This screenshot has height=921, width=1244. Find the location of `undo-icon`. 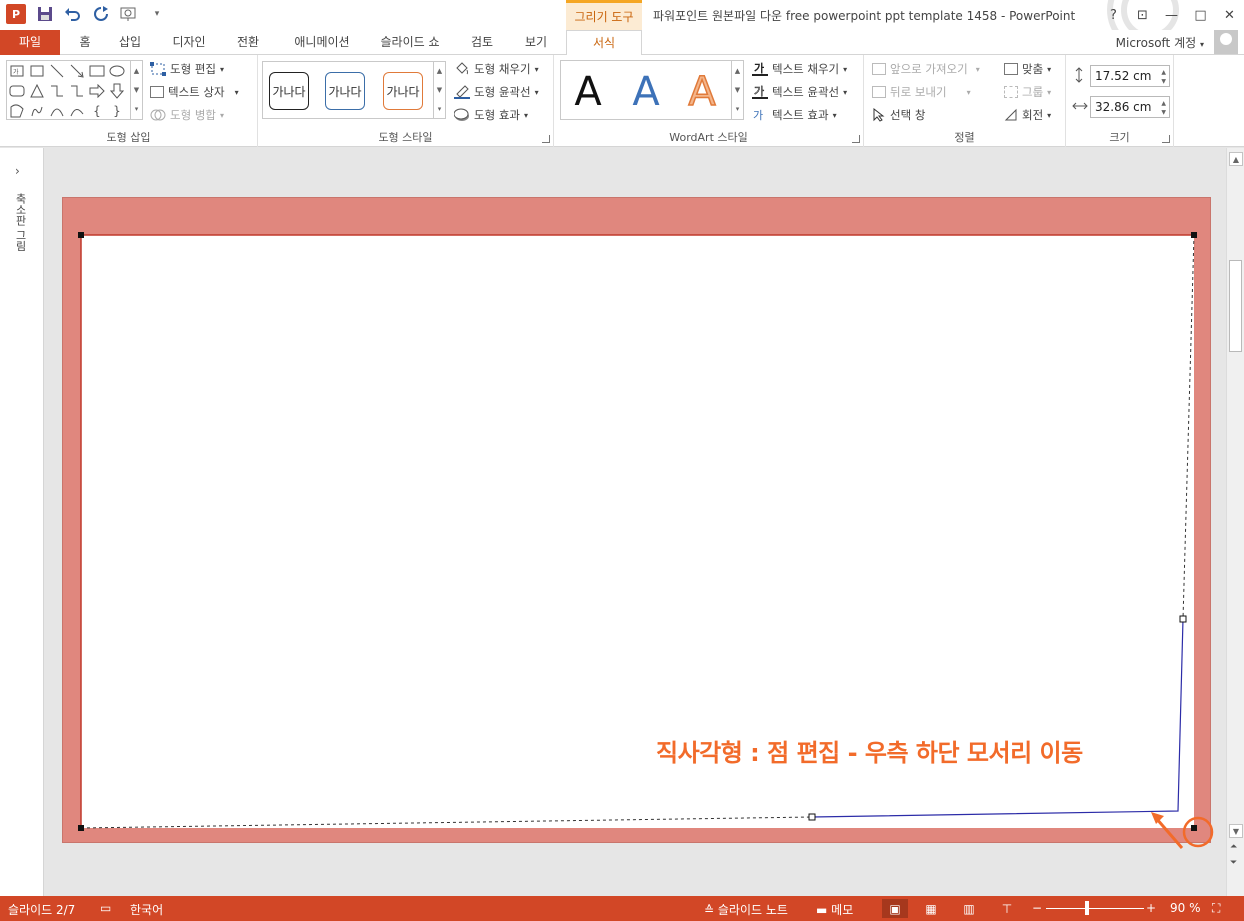

undo-icon is located at coordinates (73, 14).